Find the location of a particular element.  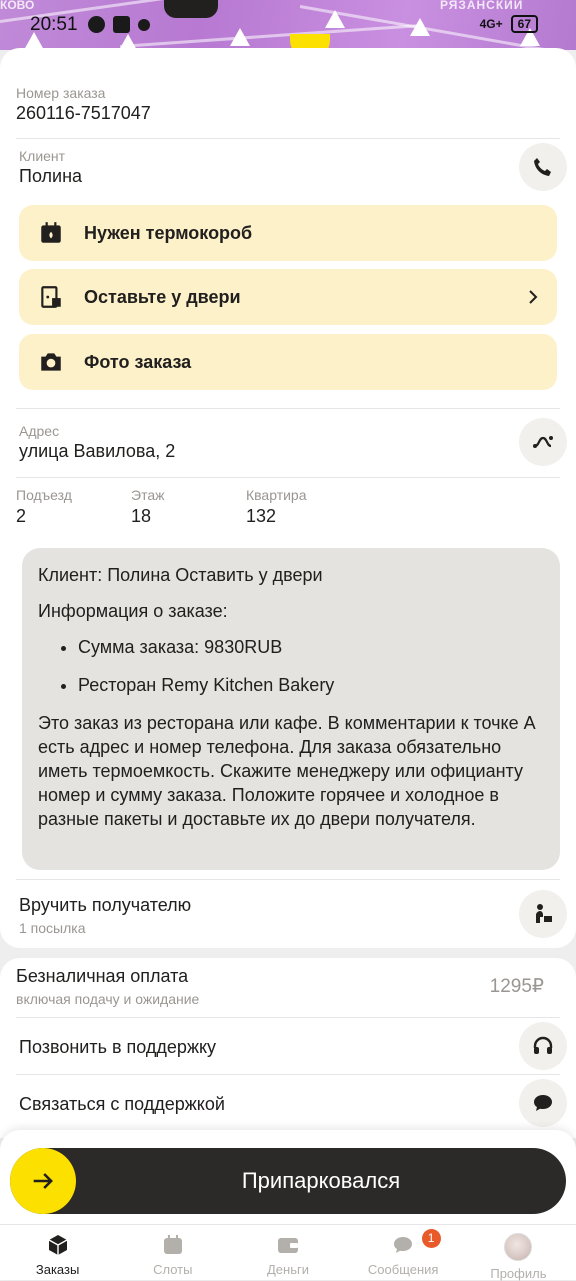

comment-line: Информация о заказе: is located at coordinates (133, 611).